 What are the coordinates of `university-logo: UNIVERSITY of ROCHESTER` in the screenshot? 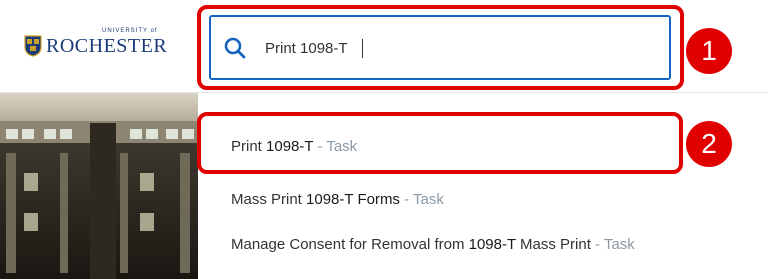 It's located at (96, 42).